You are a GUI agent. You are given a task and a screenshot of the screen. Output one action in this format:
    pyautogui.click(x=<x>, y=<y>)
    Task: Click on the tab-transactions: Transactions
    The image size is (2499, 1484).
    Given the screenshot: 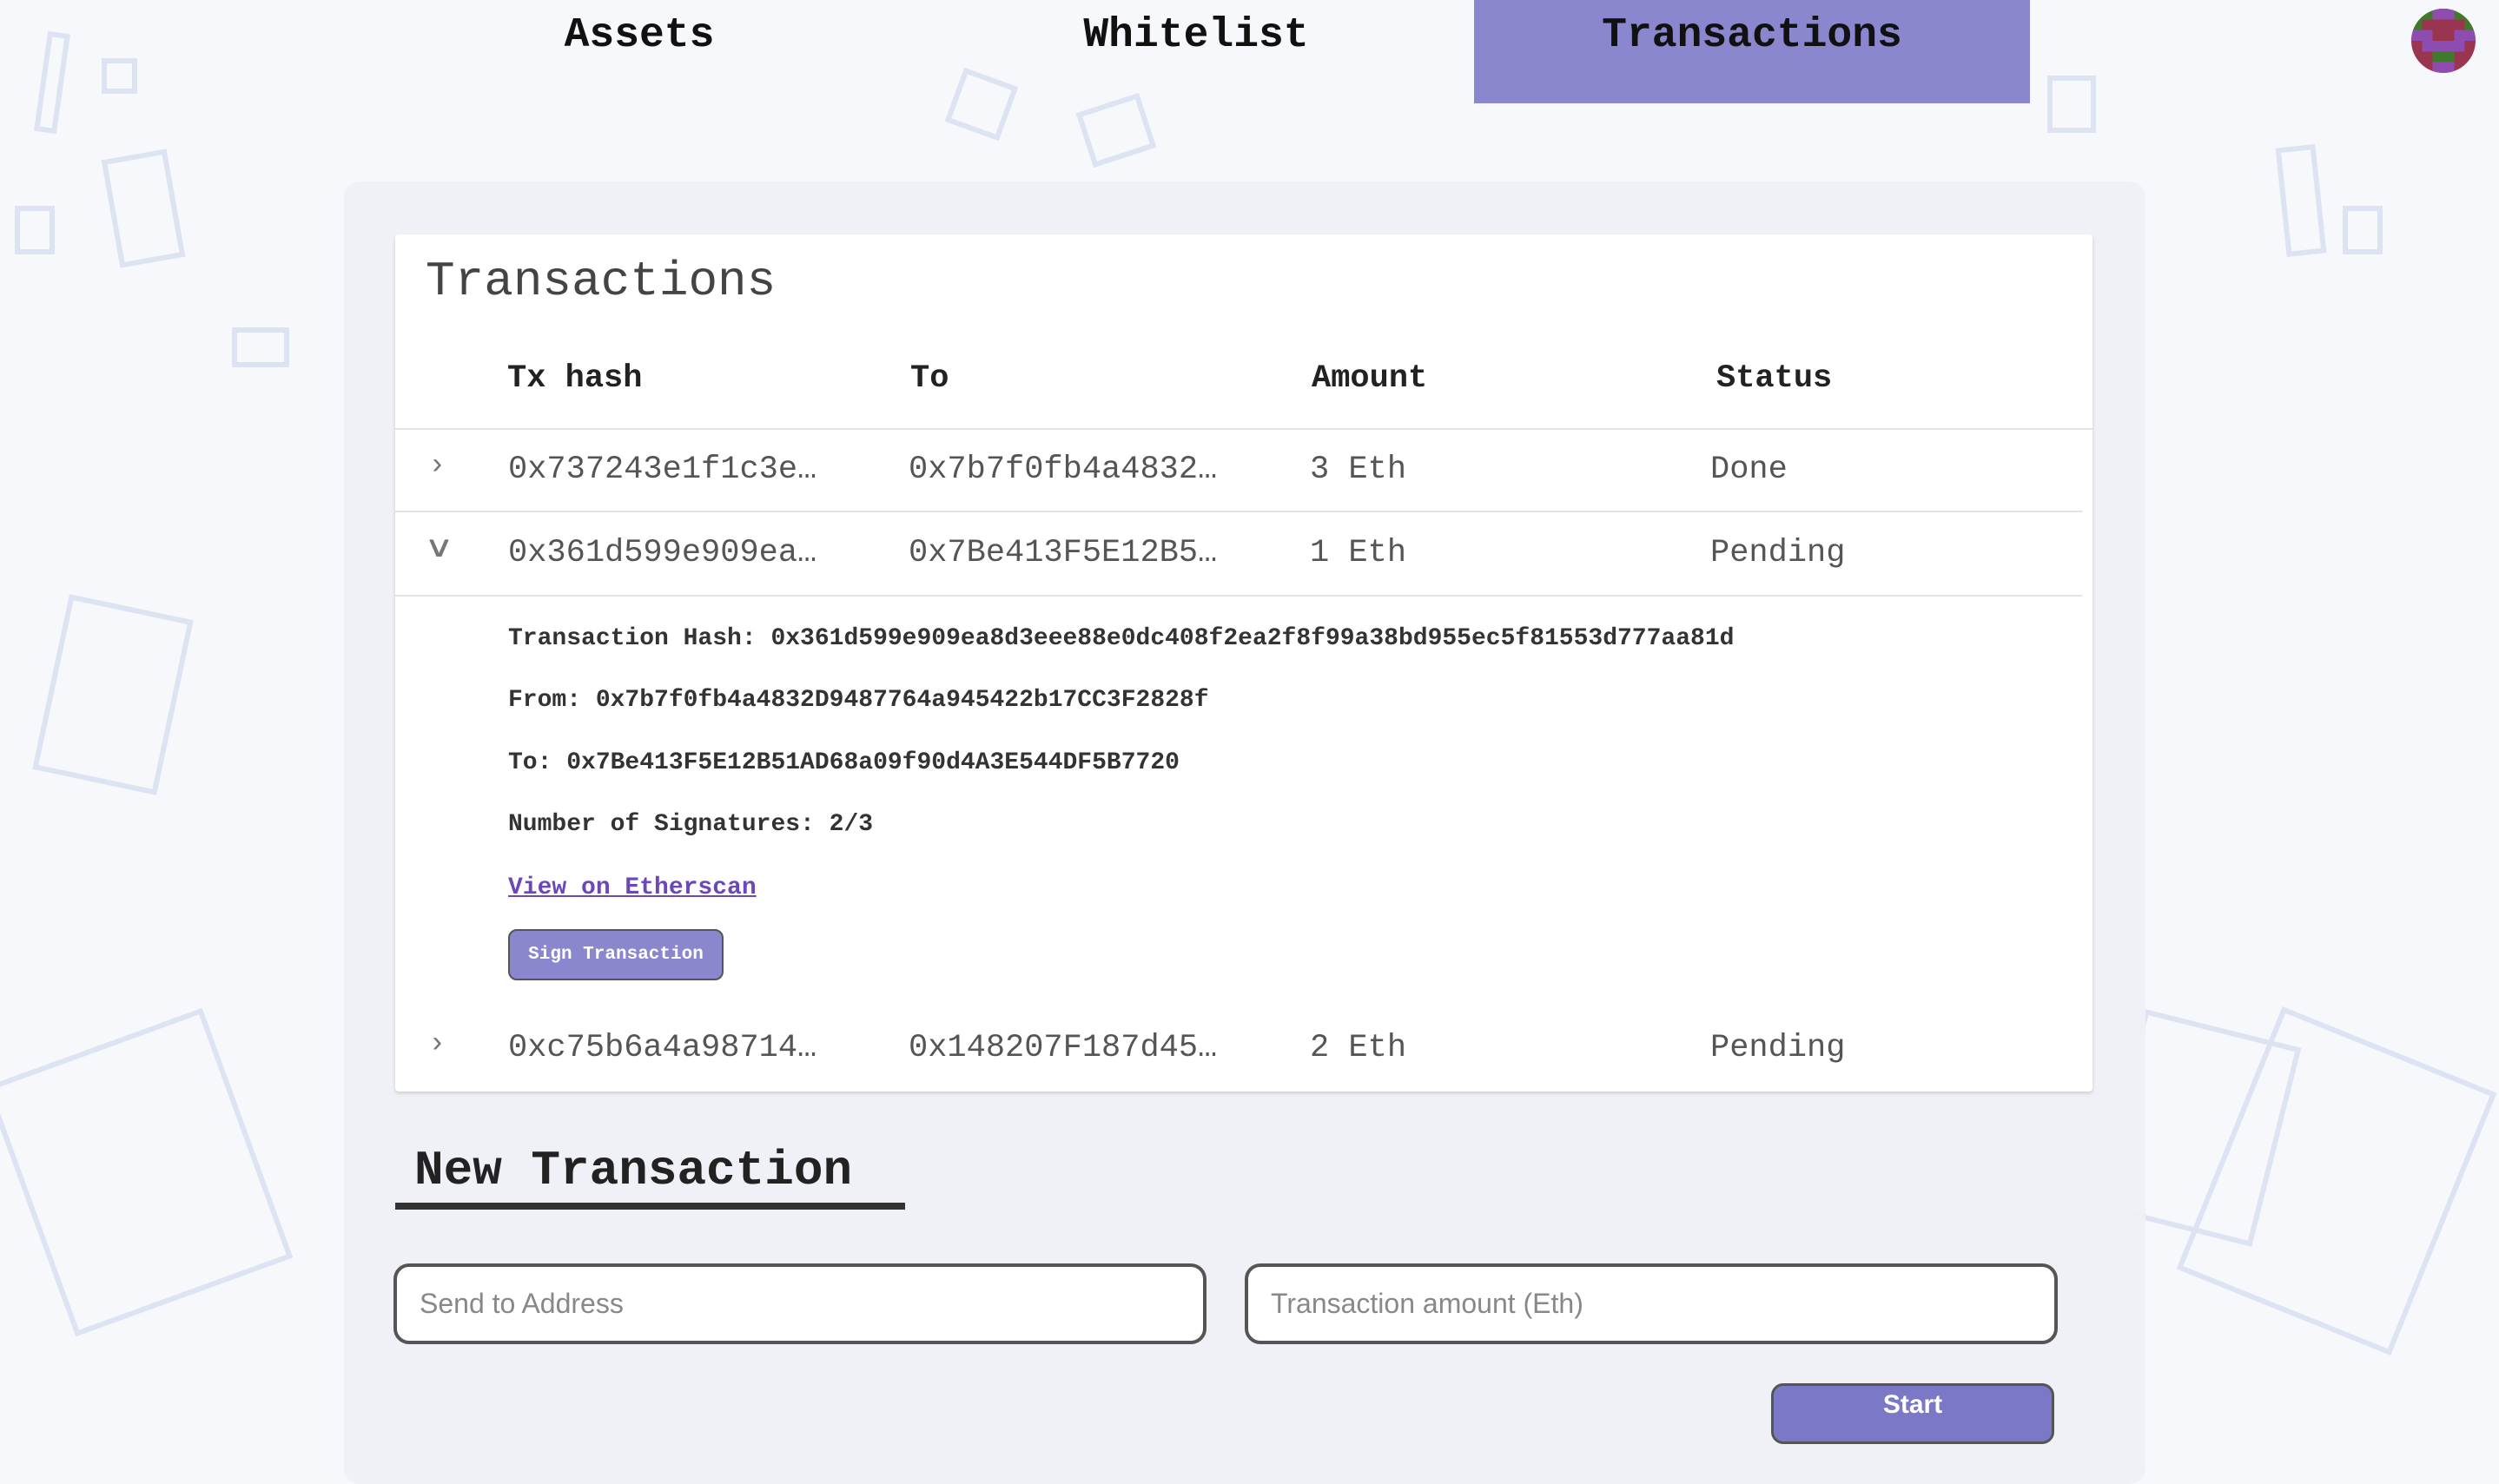 What is the action you would take?
    pyautogui.click(x=1752, y=51)
    